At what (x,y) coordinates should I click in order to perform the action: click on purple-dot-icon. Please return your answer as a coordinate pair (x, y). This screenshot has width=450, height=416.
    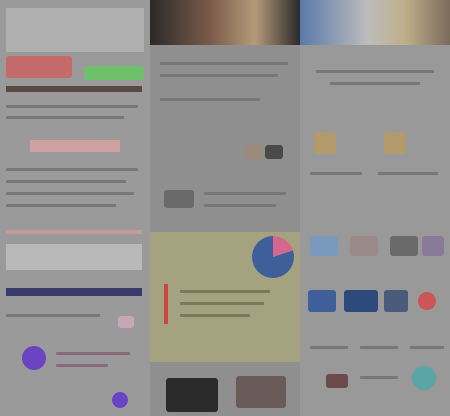
    Looking at the image, I should click on (120, 400).